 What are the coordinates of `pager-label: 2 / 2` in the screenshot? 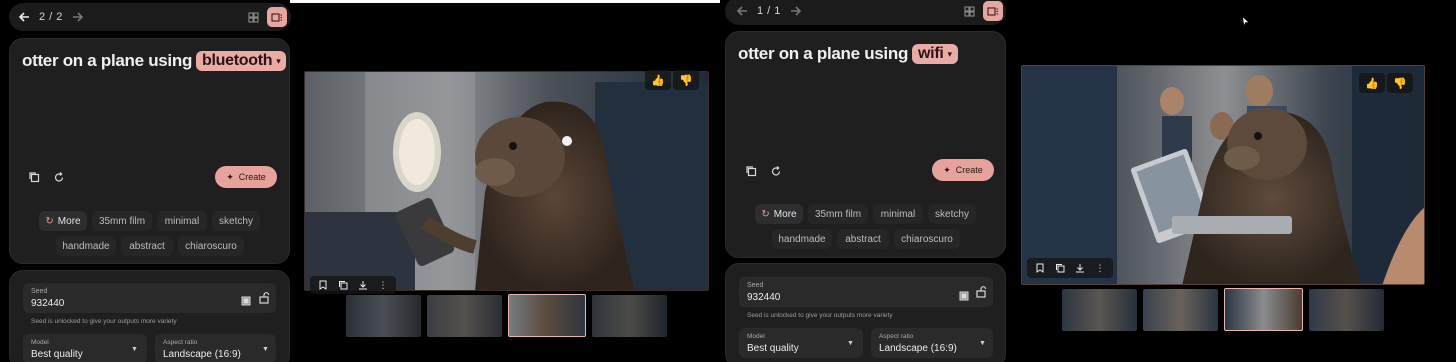 It's located at (51, 17).